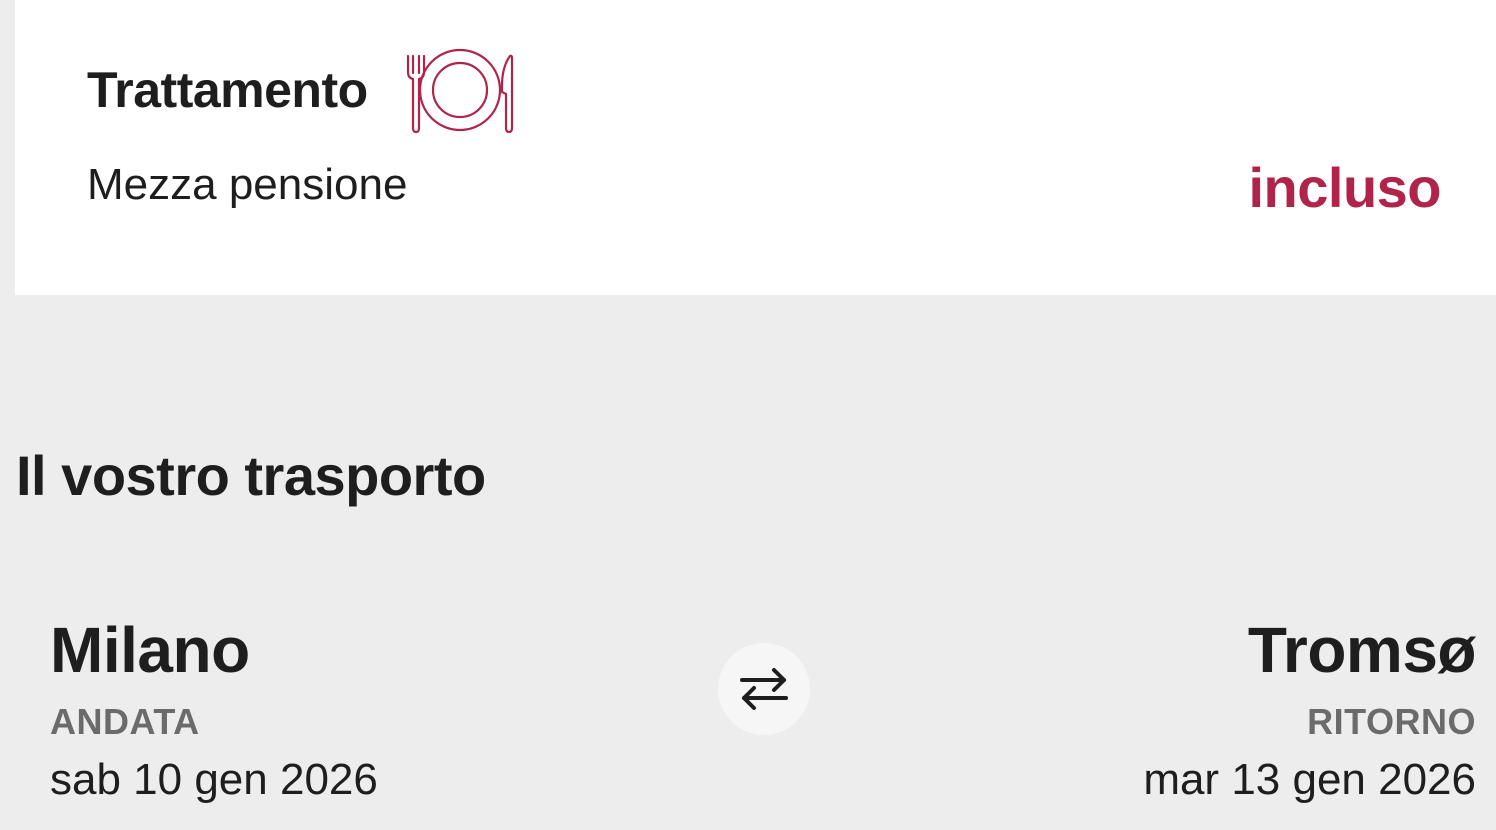 This screenshot has height=830, width=1496. Describe the element at coordinates (214, 779) in the screenshot. I see `outbound-date: sab 10 gen 2026` at that location.